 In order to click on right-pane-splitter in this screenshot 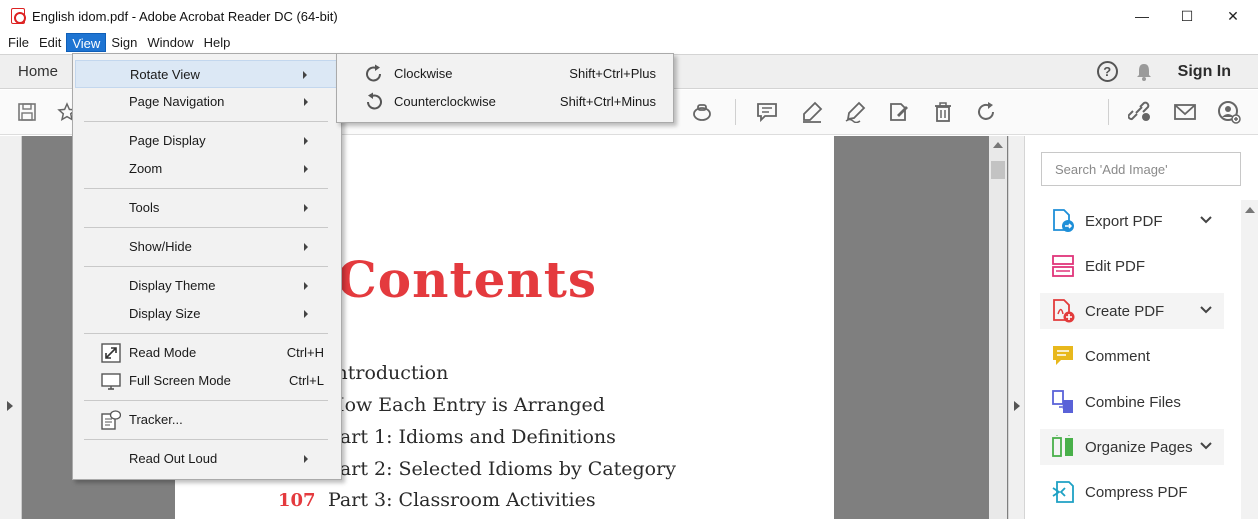, I will do `click(1016, 327)`.